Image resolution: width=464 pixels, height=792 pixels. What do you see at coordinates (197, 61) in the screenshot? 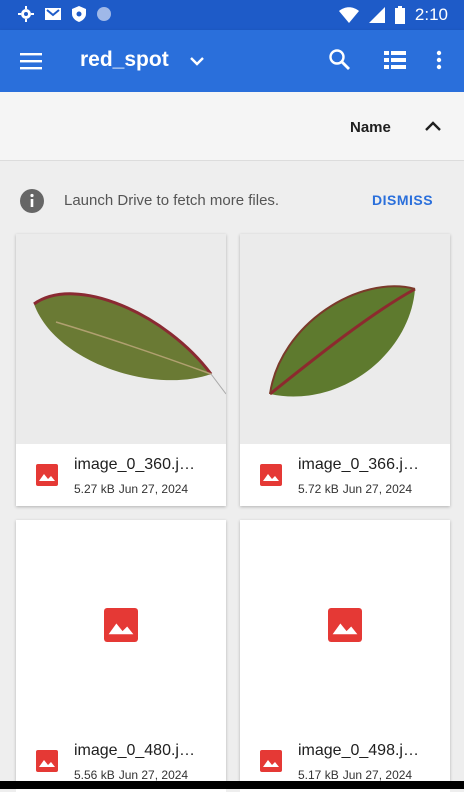
I see `chevron-down-icon` at bounding box center [197, 61].